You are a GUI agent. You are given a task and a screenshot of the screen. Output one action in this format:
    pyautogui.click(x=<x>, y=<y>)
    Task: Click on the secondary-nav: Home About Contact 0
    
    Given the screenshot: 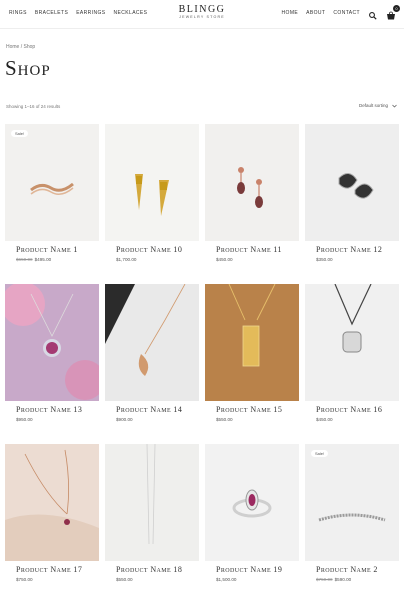 What is the action you would take?
    pyautogui.click(x=341, y=12)
    